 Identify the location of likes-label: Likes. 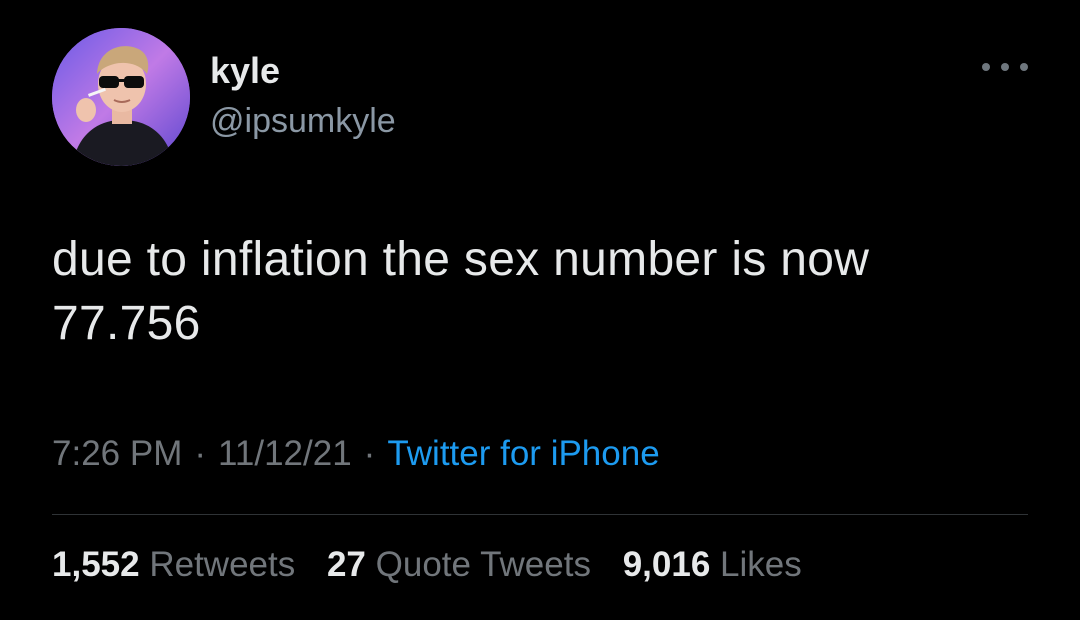
(761, 564).